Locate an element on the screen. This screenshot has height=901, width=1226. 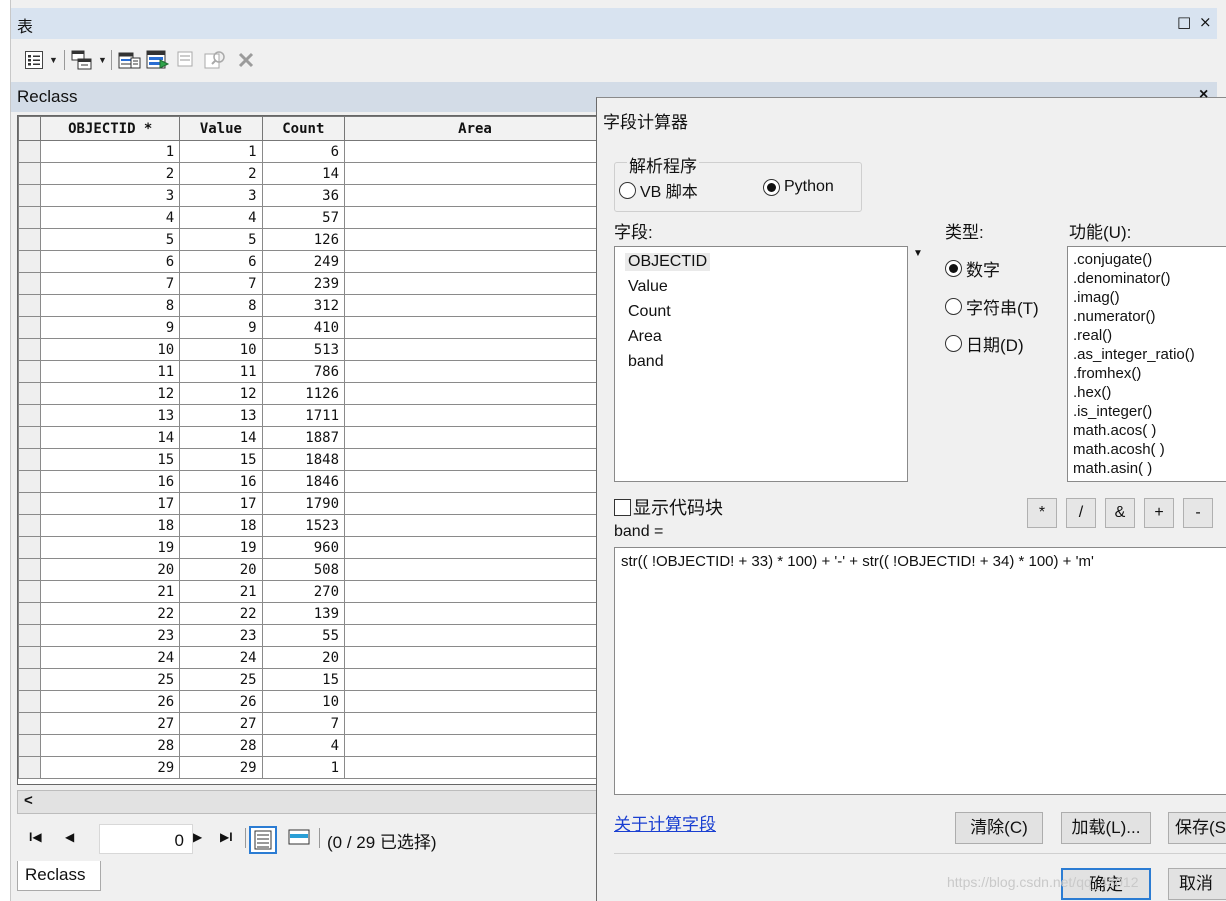
next-record-icon: ▶ is located at coordinates (197, 837).